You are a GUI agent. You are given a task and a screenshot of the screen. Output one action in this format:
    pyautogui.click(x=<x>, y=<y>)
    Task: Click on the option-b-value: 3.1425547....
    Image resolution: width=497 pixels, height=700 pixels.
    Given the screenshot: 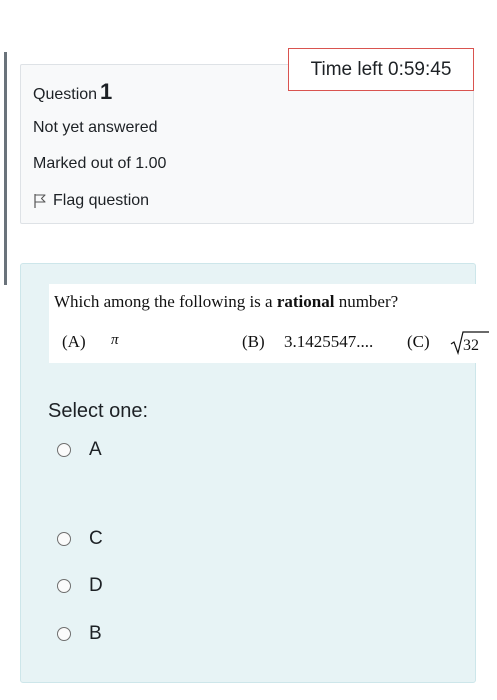 What is the action you would take?
    pyautogui.click(x=329, y=341)
    